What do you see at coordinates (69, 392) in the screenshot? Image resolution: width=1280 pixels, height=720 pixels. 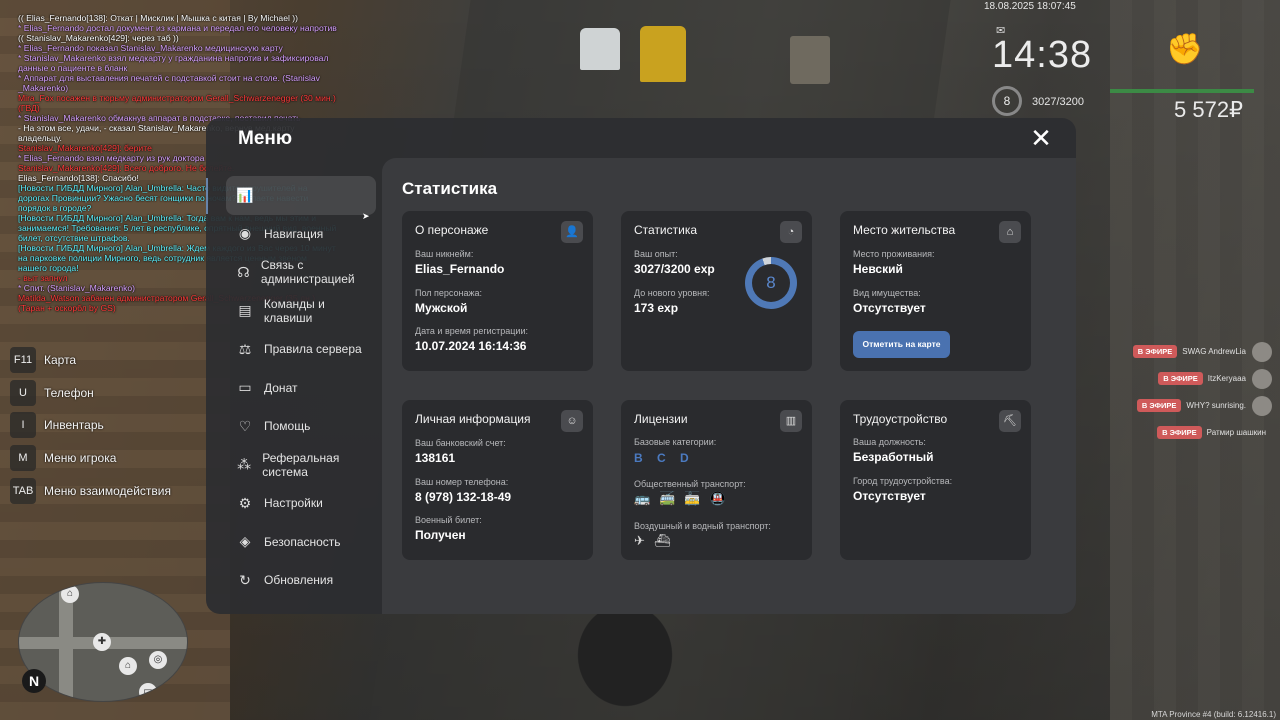 I see `hotkey-label: Телефон` at bounding box center [69, 392].